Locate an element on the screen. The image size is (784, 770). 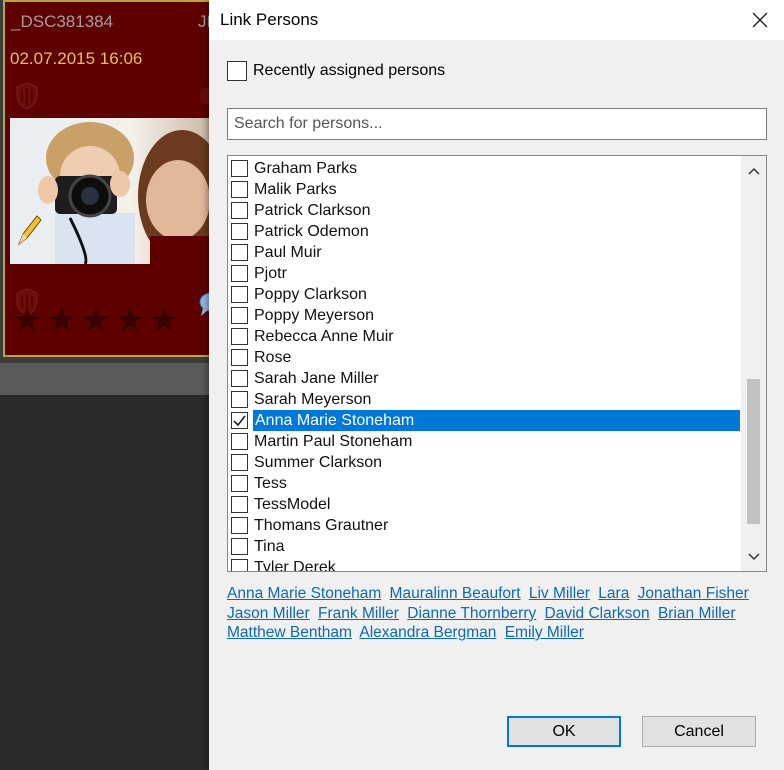
person-list-item: Pjotr is located at coordinates (484, 273).